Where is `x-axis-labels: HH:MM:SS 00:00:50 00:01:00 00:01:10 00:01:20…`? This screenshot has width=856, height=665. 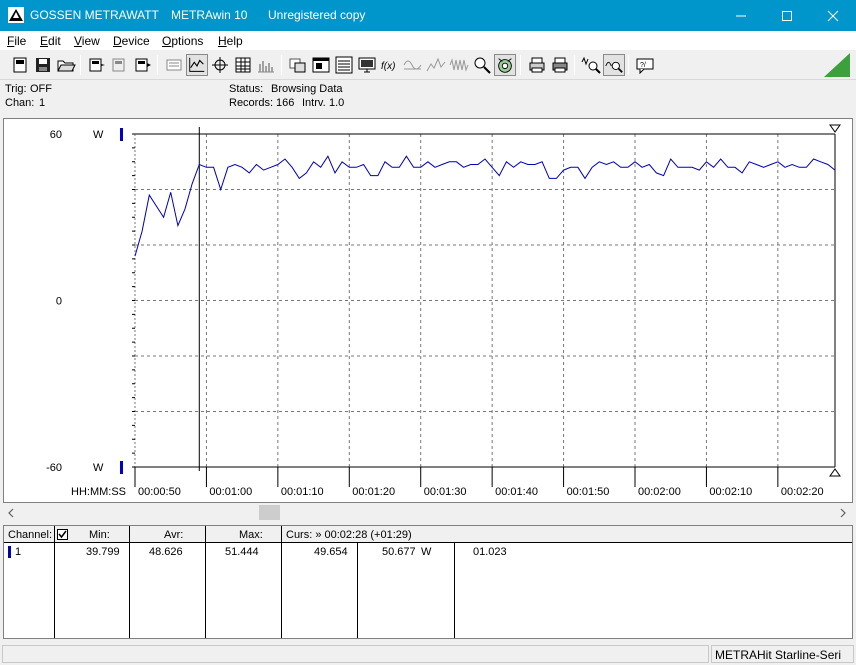
x-axis-labels: HH:MM:SS 00:00:50 00:01:00 00:01:10 00:01:20… is located at coordinates (447, 492).